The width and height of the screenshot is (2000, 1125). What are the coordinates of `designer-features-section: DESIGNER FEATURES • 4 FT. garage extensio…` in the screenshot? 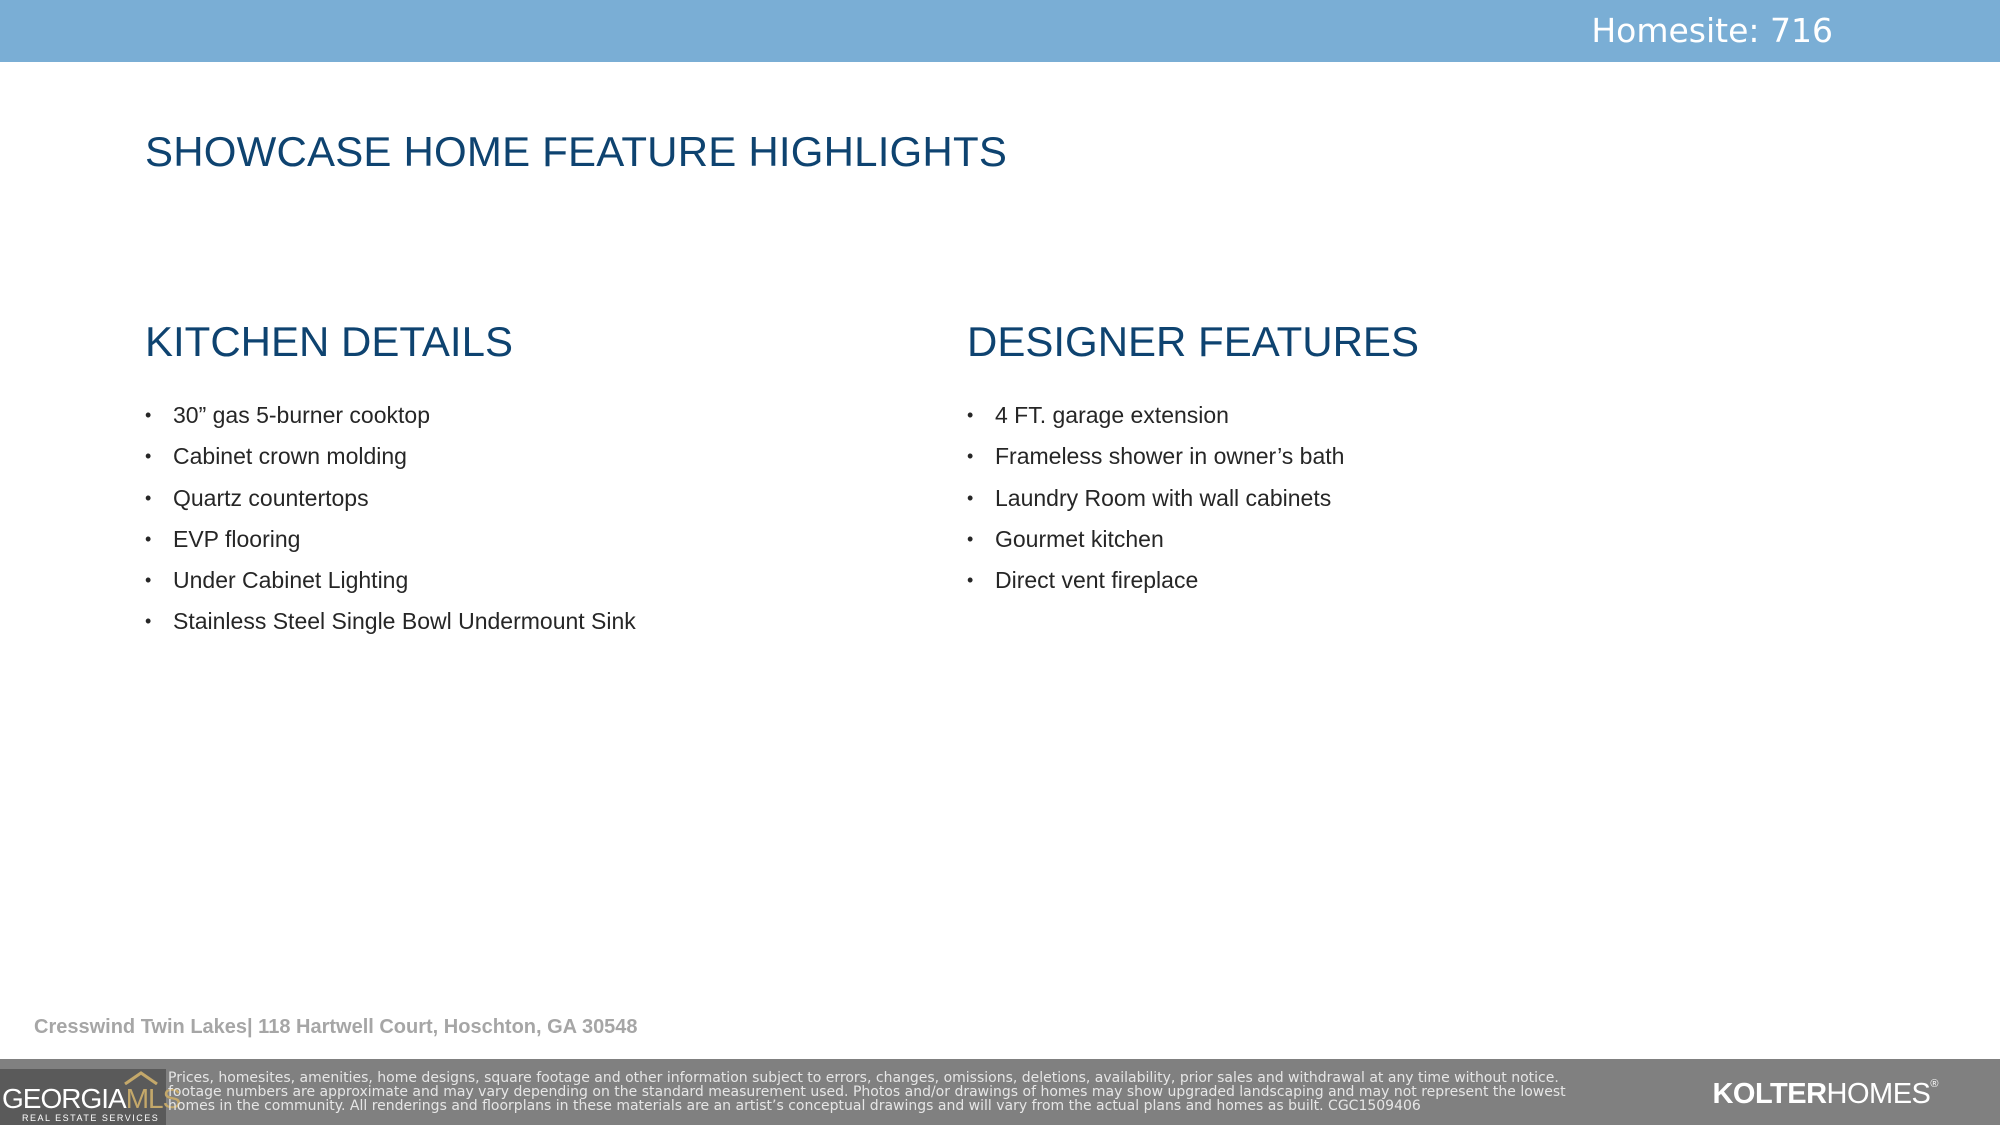 It's located at (1347, 459).